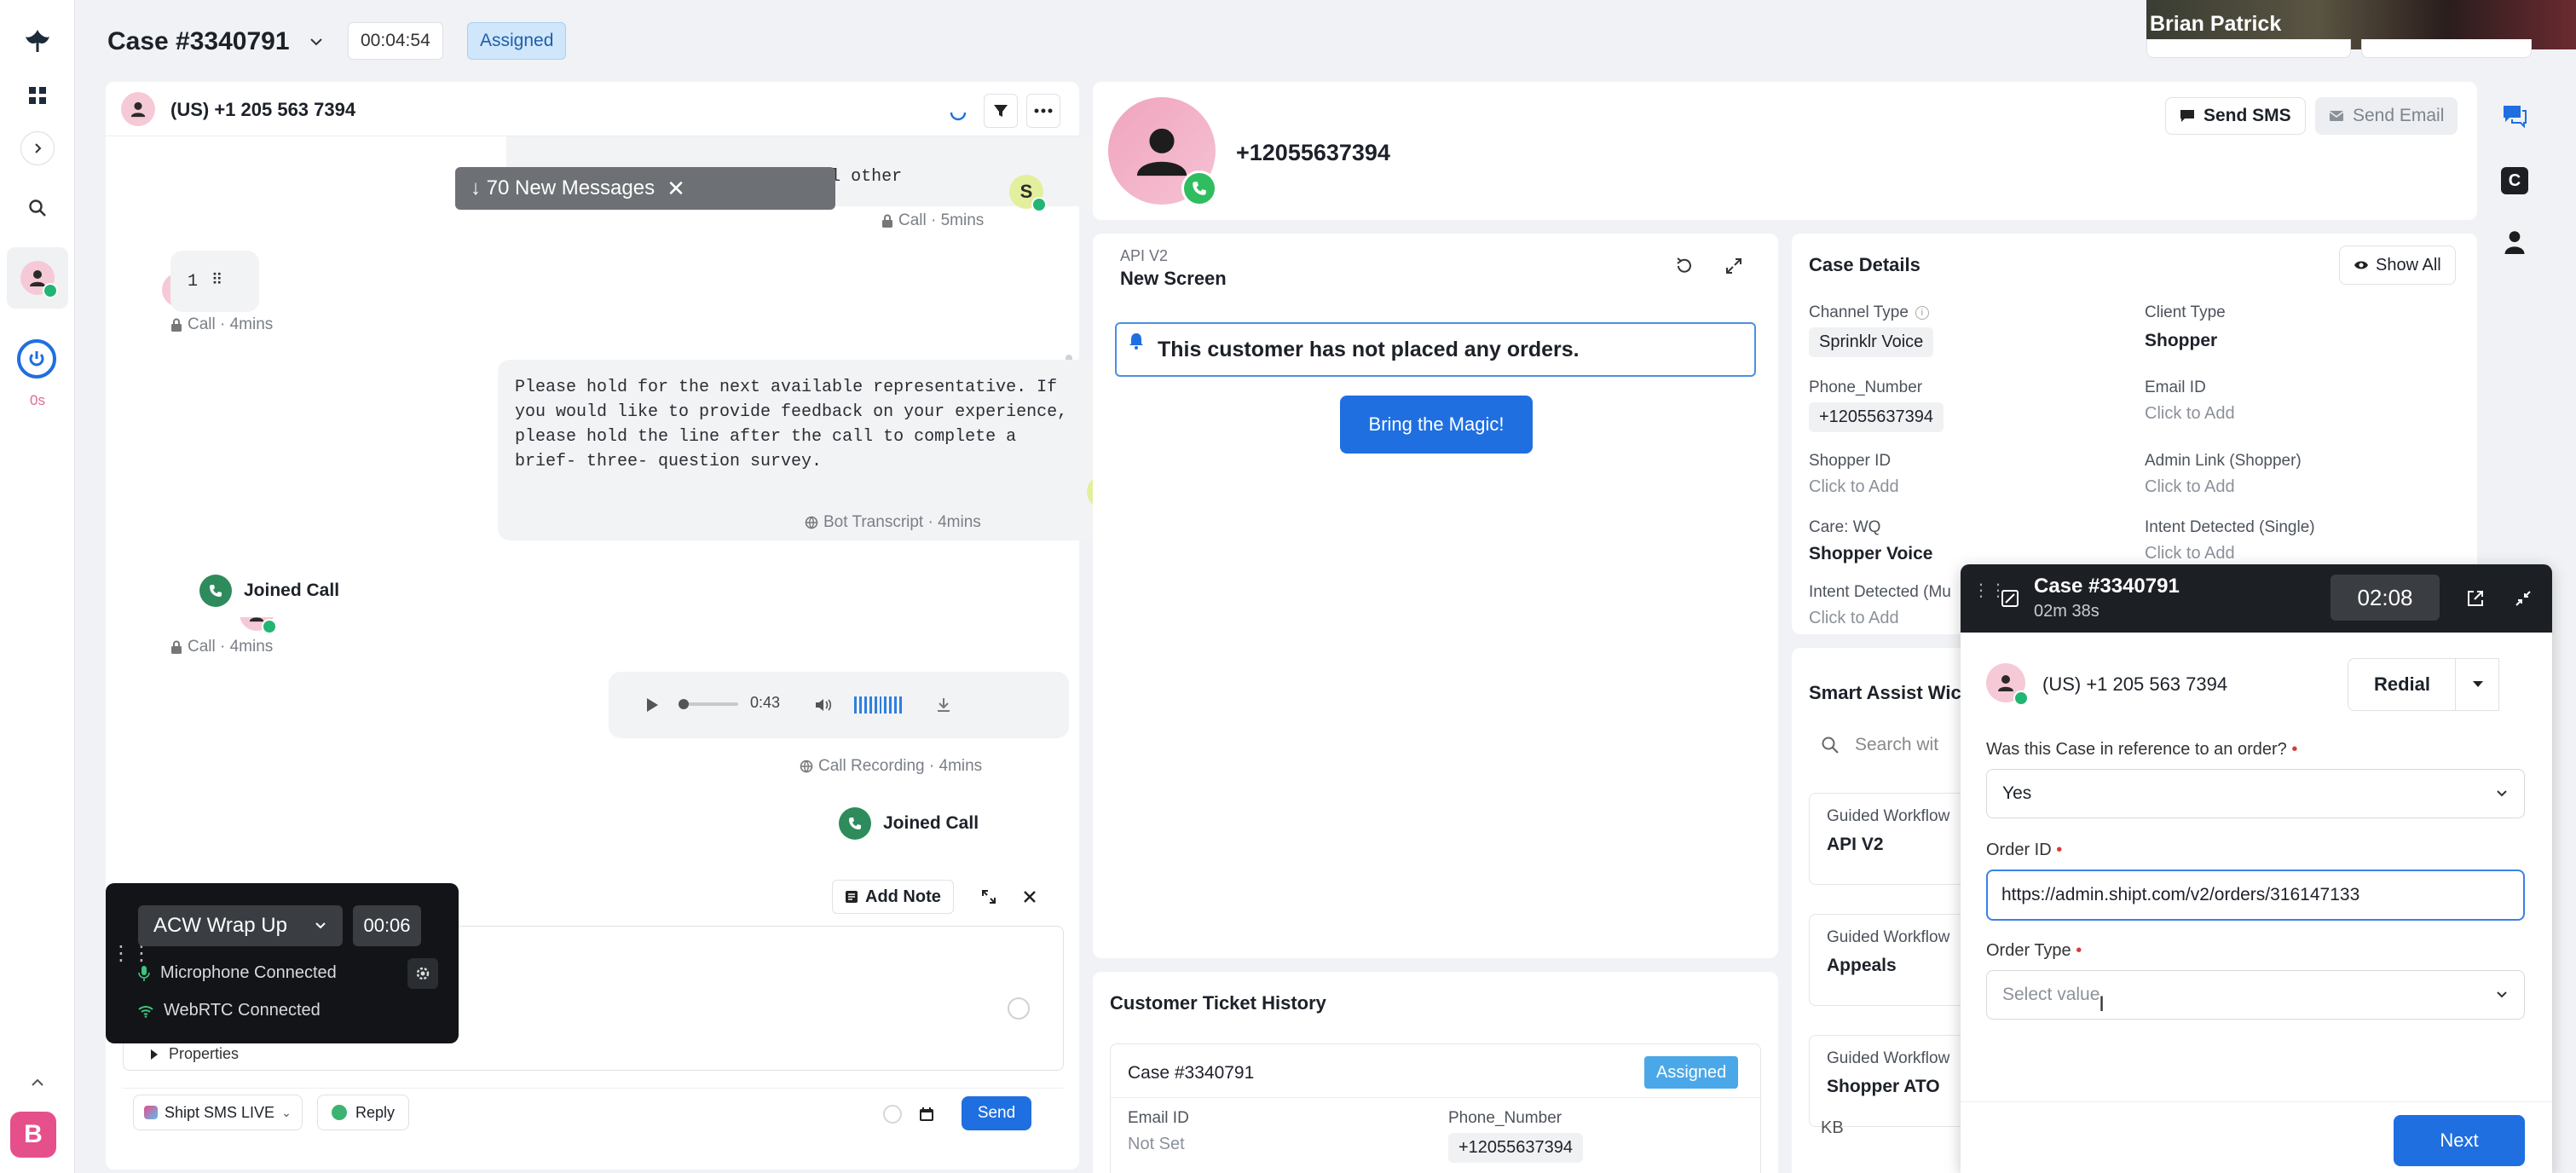 The image size is (2576, 1173). I want to click on kb-label: KB, so click(1832, 1128).